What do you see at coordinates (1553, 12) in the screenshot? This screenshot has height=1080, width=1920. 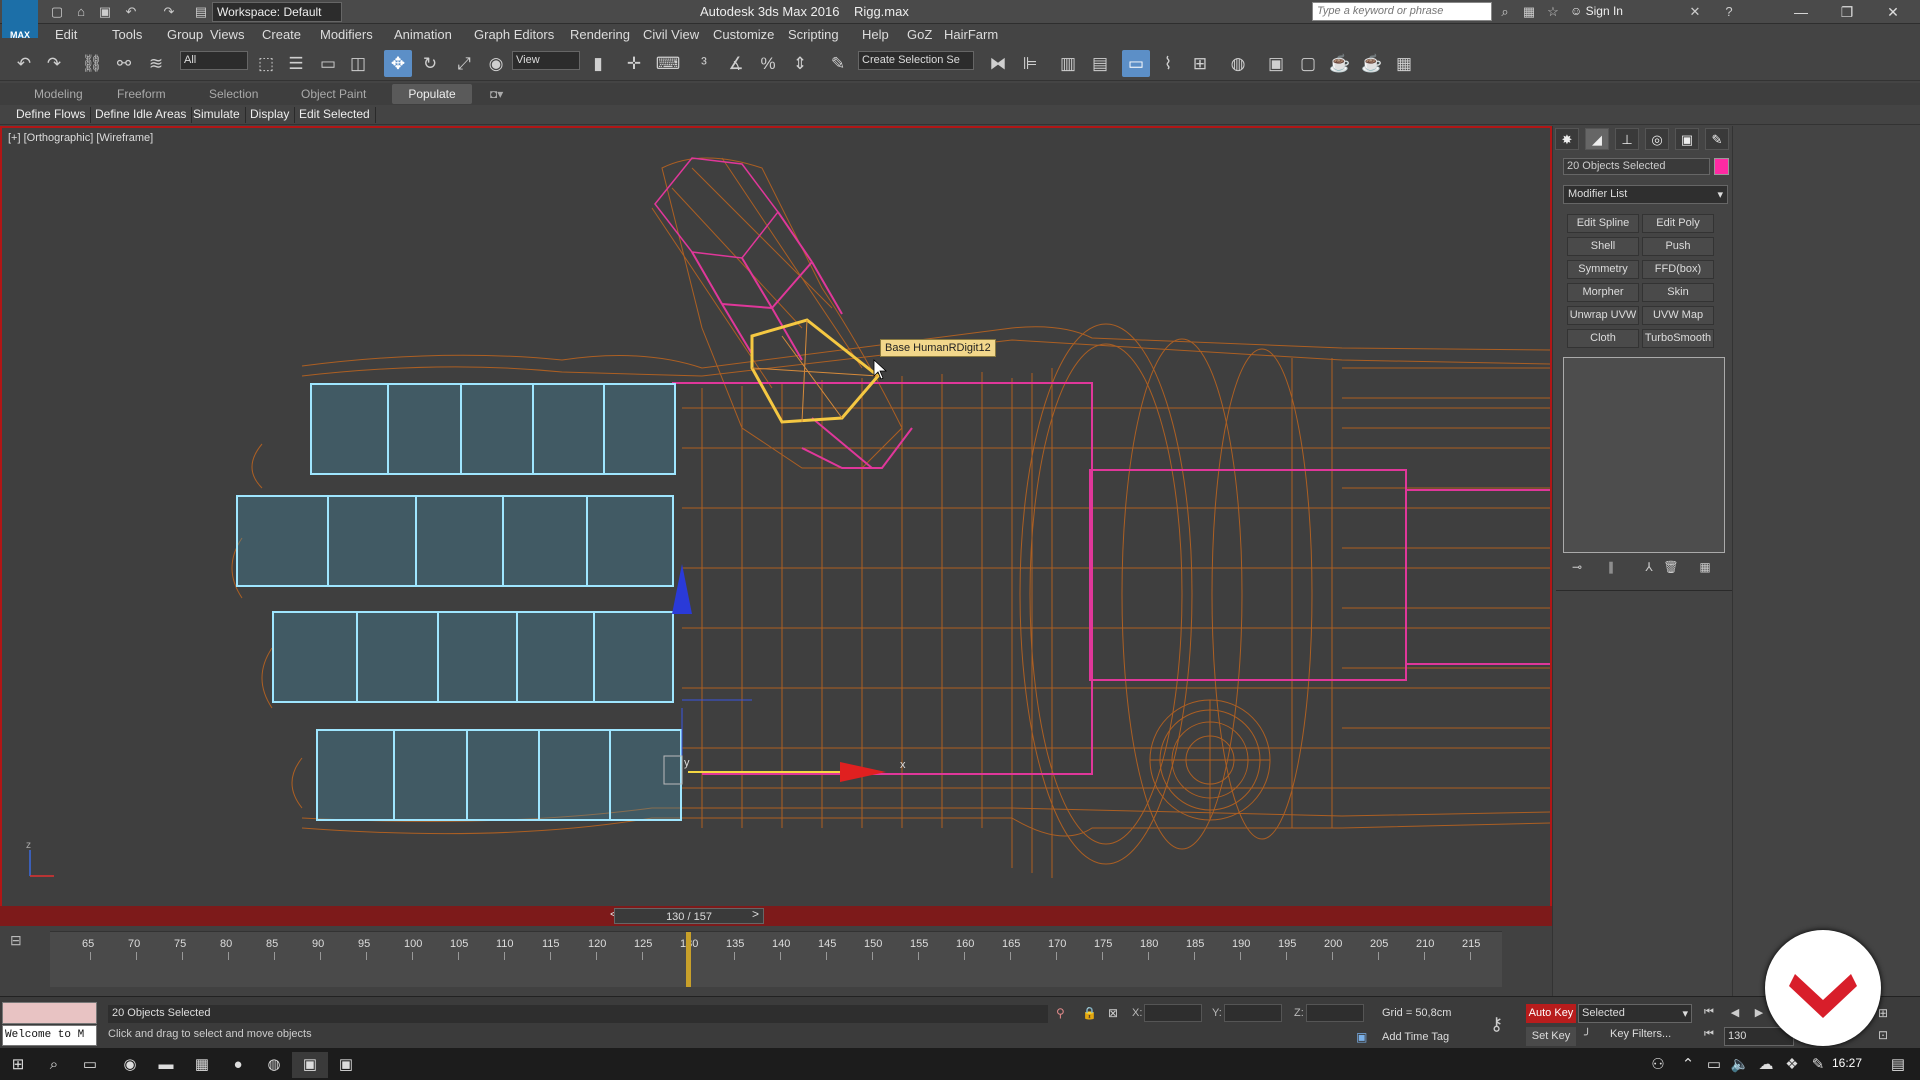 I see `favorites-star-icon: ☆` at bounding box center [1553, 12].